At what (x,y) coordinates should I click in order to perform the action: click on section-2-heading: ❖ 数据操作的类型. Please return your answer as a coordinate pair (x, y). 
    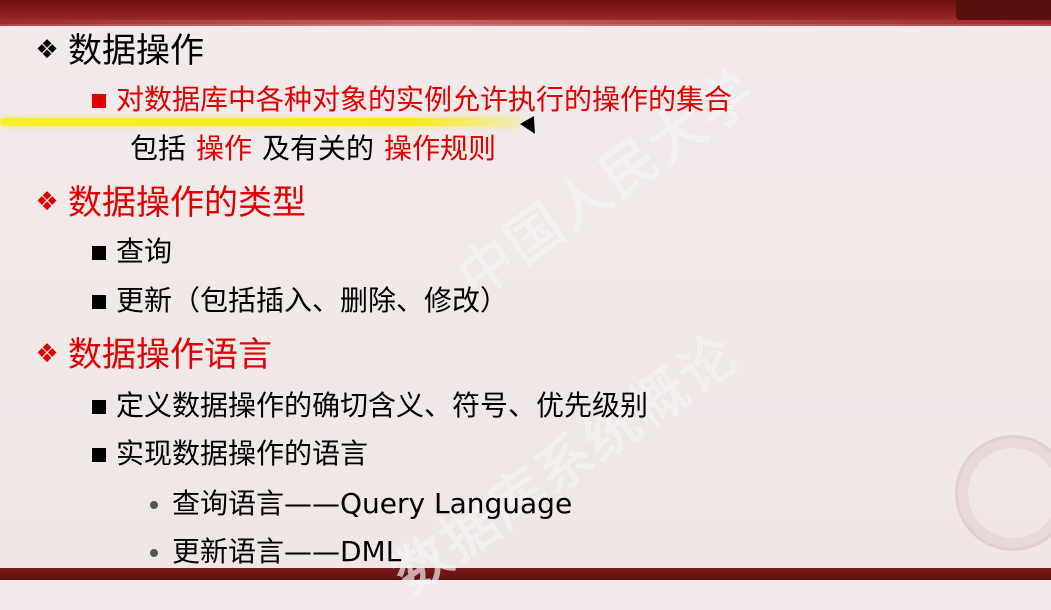
    Looking at the image, I should click on (170, 203).